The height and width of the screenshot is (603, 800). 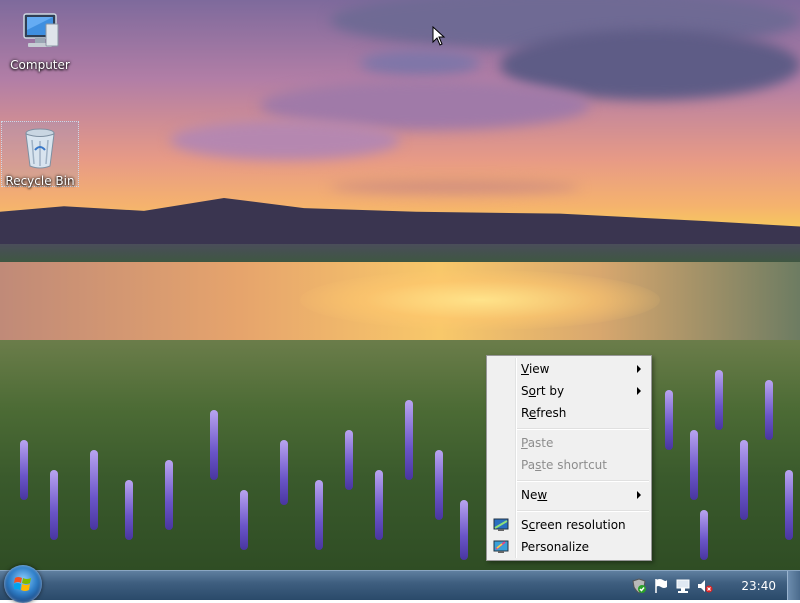 I want to click on desktop-icon-label: Computer, so click(x=40, y=65).